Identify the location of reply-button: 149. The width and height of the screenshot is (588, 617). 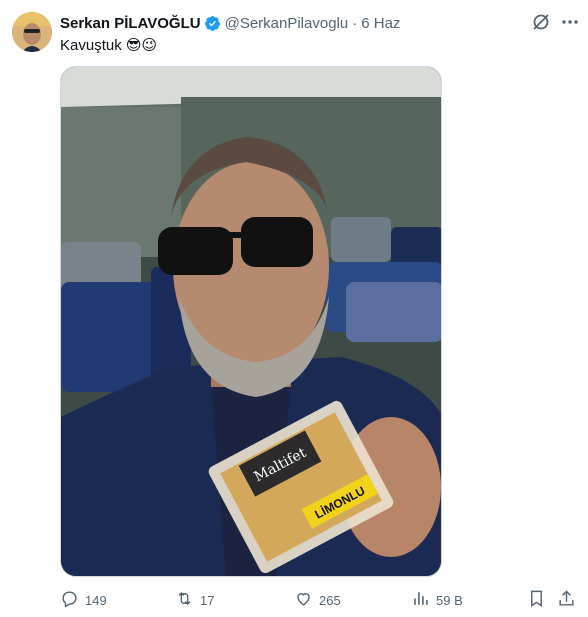
(83, 600).